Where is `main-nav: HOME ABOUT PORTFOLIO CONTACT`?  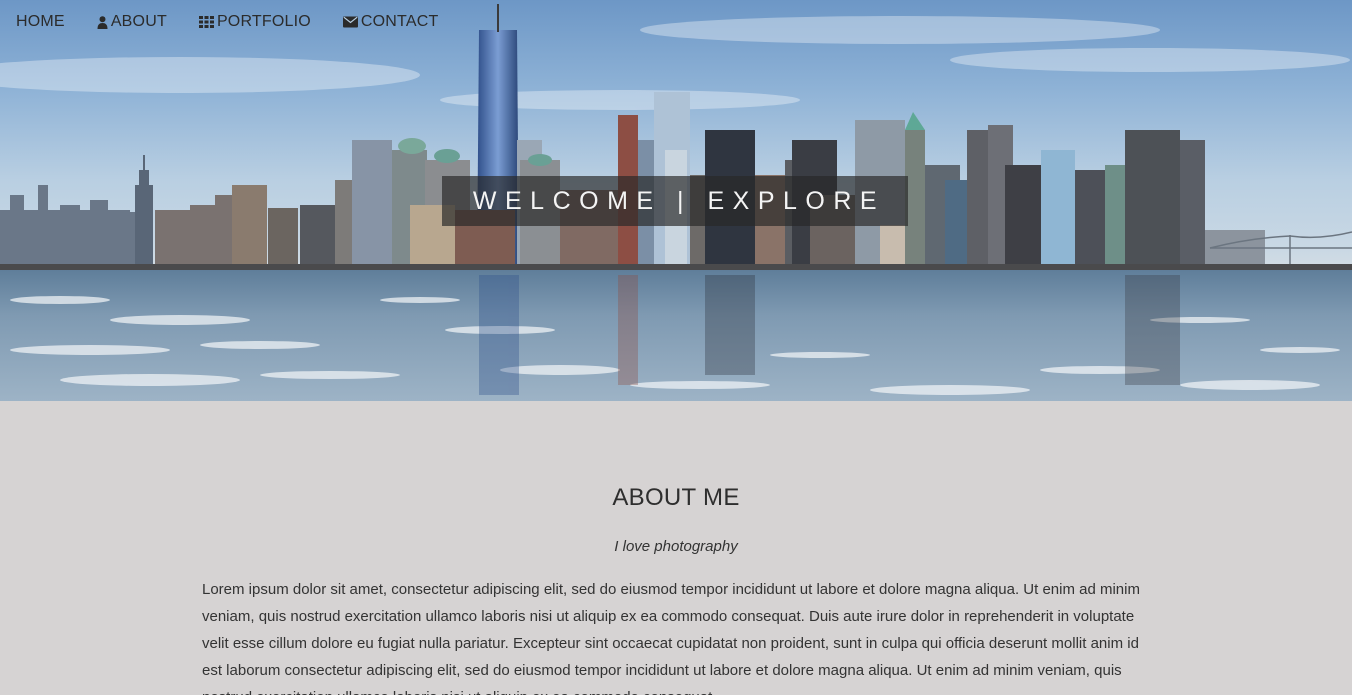 main-nav: HOME ABOUT PORTFOLIO CONTACT is located at coordinates (676, 22).